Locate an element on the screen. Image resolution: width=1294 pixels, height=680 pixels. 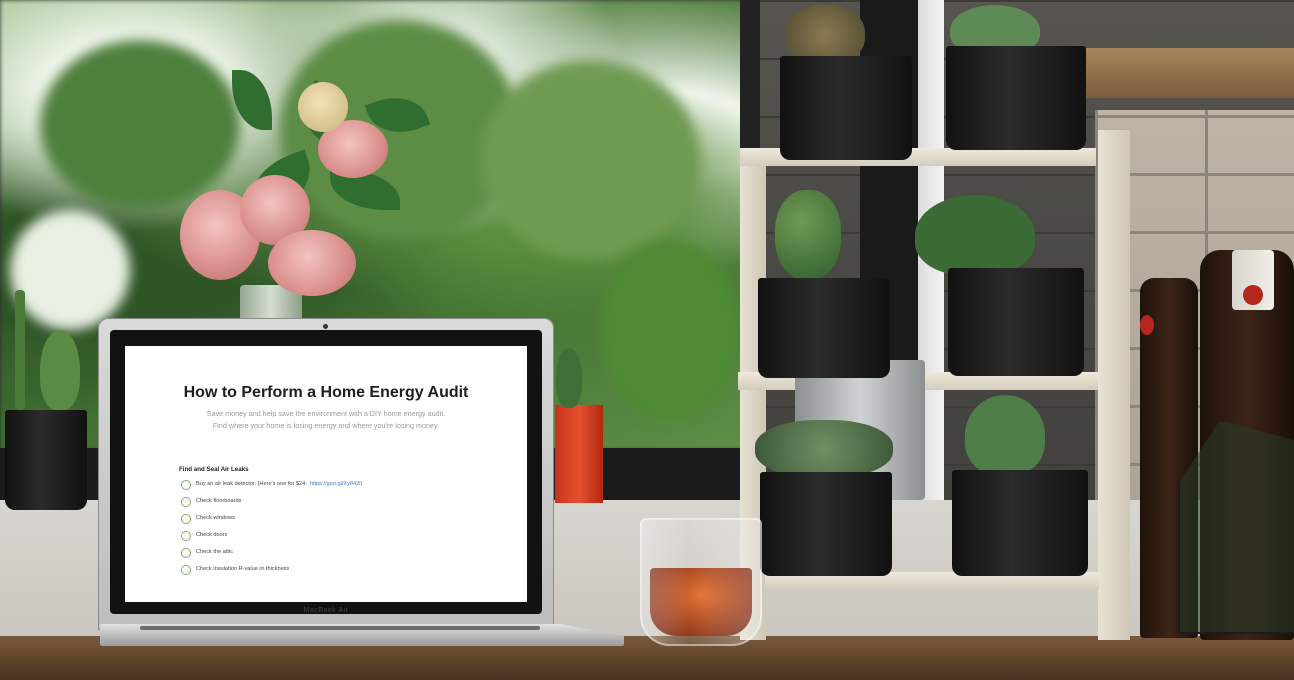
zebra-succulent is located at coordinates (1005, 435).